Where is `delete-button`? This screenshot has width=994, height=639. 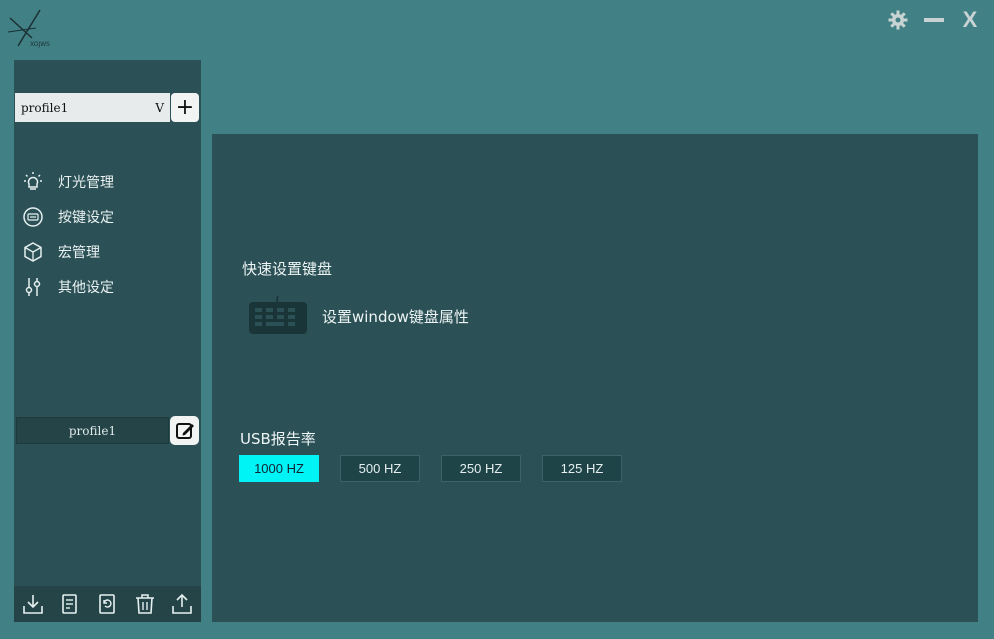
delete-button is located at coordinates (145, 604).